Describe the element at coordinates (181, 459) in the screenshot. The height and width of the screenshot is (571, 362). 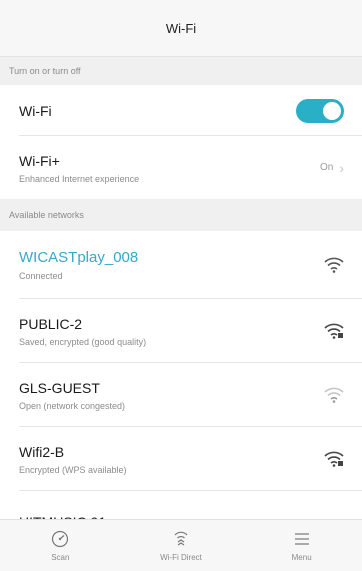
I see `network-row: Wifi2-B Encrypted (WPS available)` at that location.